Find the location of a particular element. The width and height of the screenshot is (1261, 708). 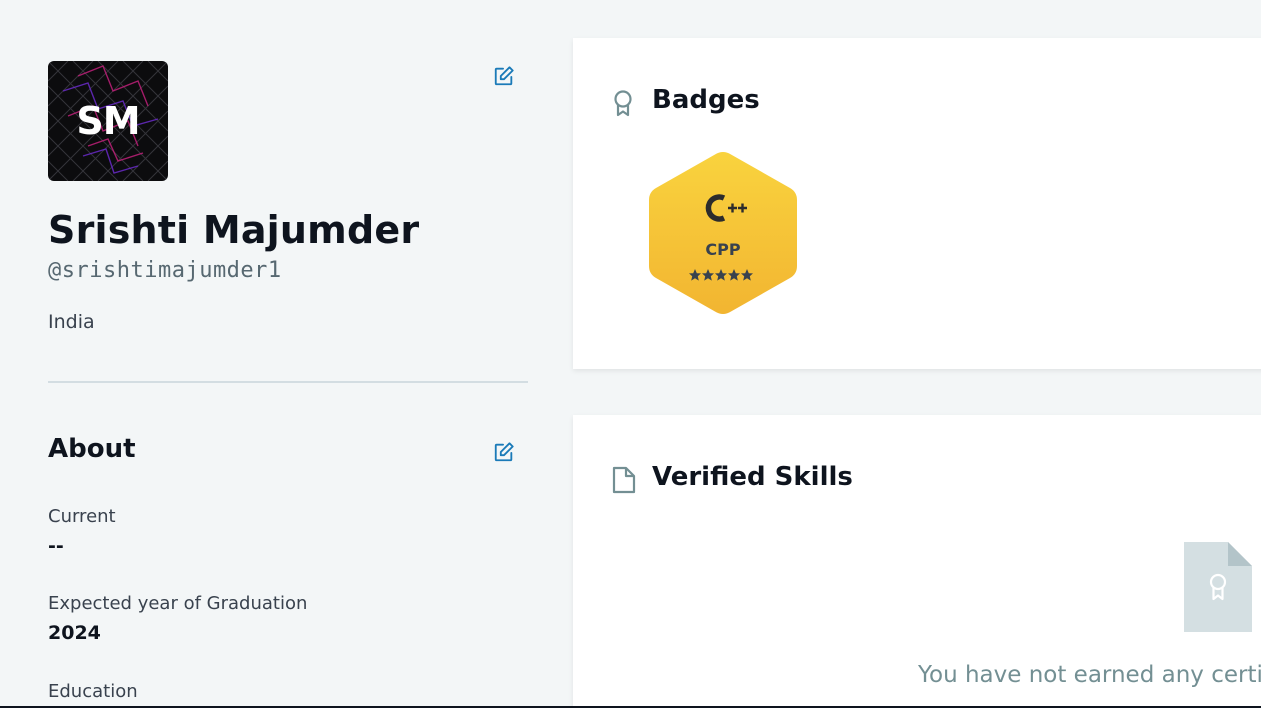

about-graduation-value: 2024 is located at coordinates (74, 633).